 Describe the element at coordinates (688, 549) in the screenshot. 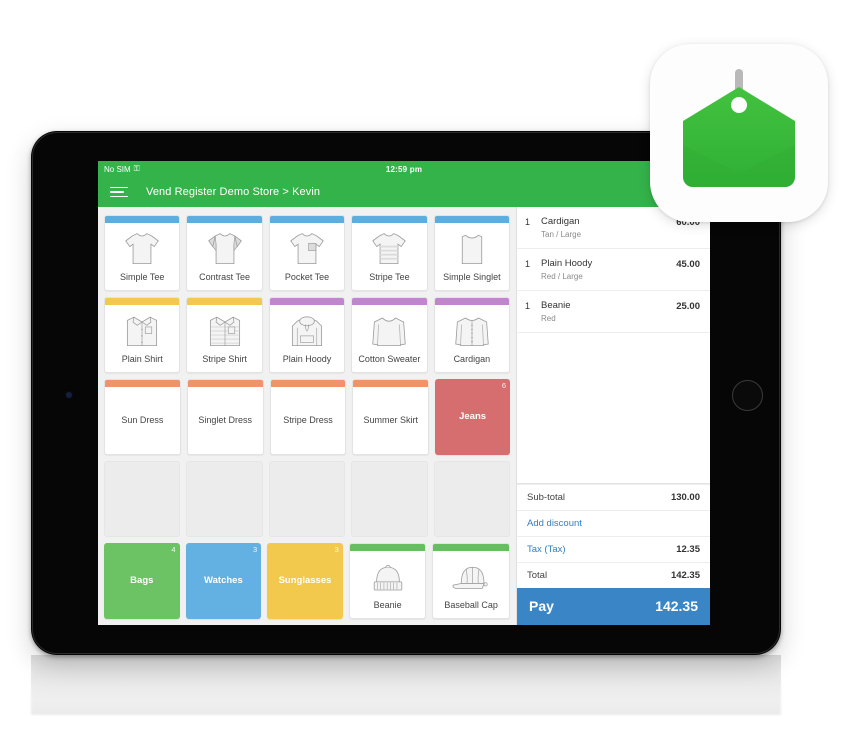

I see `tax-value: 12.35` at that location.